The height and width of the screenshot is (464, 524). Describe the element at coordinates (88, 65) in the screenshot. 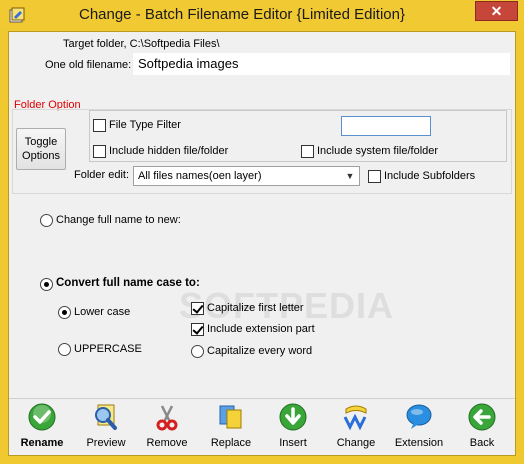

I see `old-filename-label: One old filename:` at that location.